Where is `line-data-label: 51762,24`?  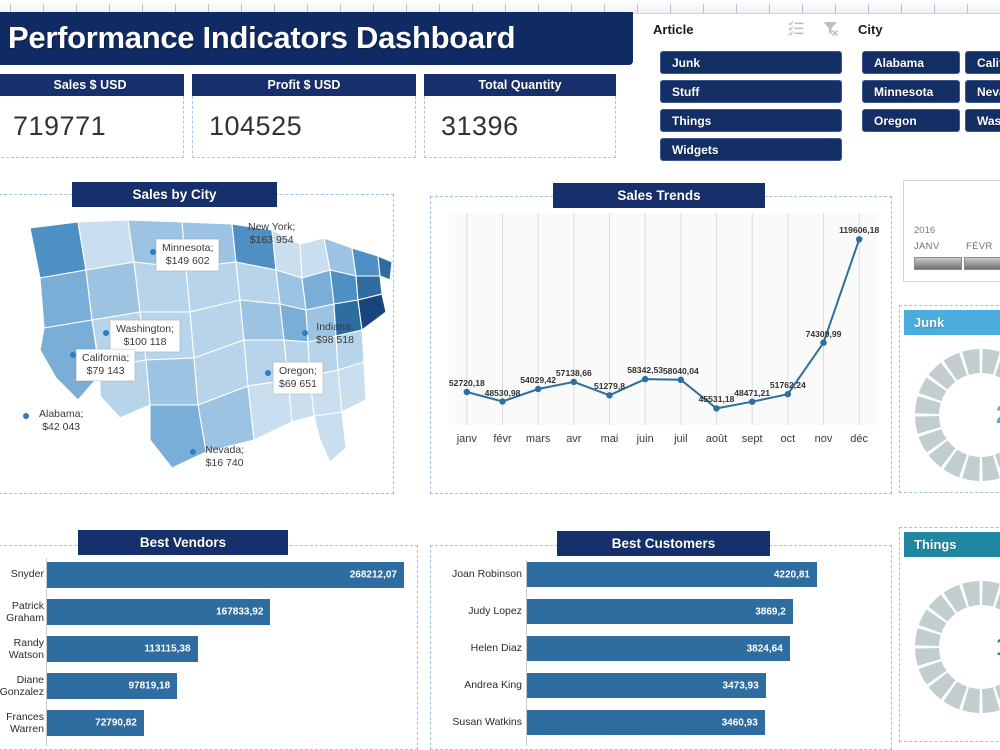
line-data-label: 51762,24 is located at coordinates (787, 385).